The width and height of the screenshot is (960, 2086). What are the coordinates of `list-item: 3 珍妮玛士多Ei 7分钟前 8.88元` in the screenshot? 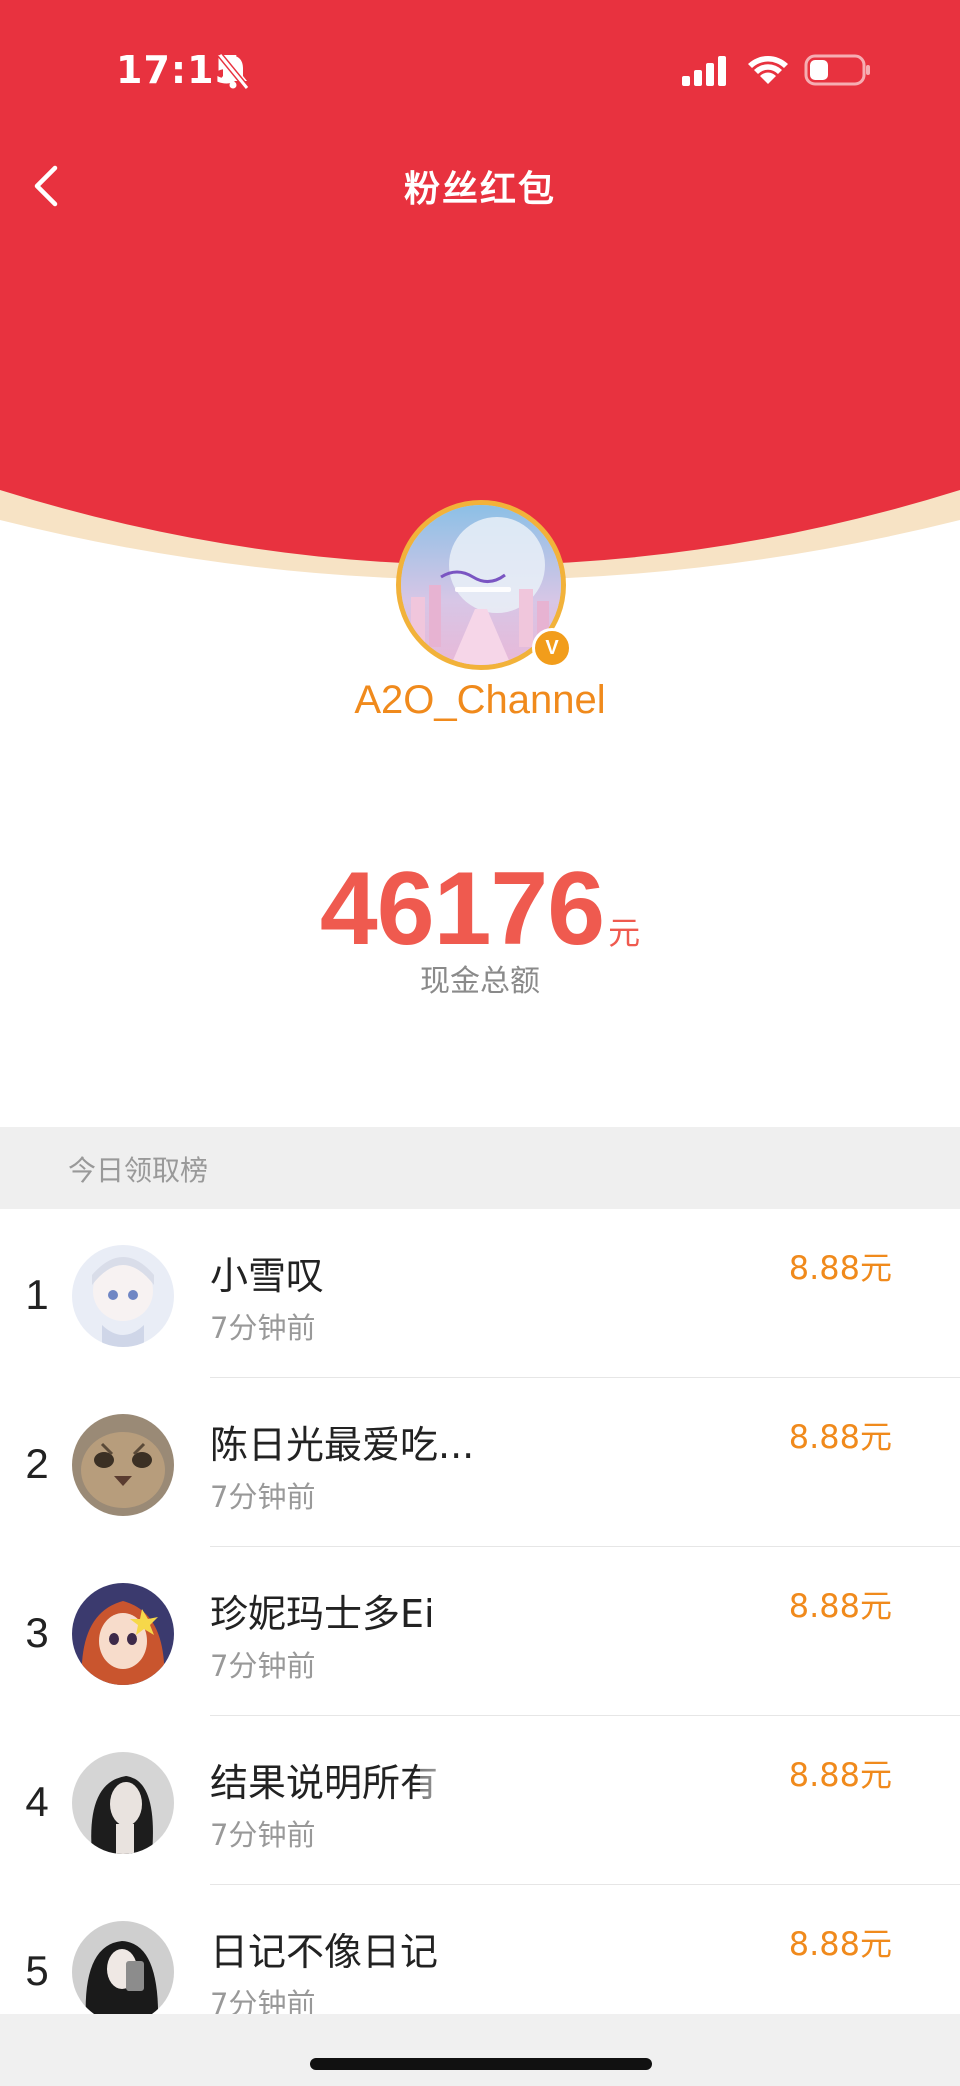 It's located at (480, 1631).